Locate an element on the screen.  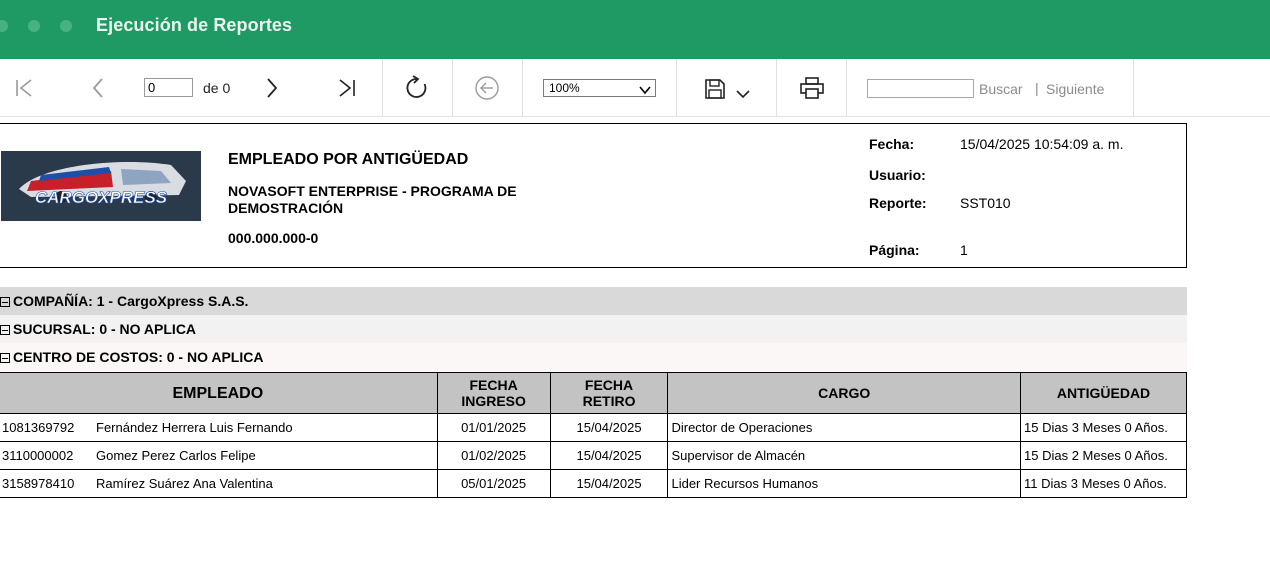
col-empleado: EMPLEADO is located at coordinates (219, 393).